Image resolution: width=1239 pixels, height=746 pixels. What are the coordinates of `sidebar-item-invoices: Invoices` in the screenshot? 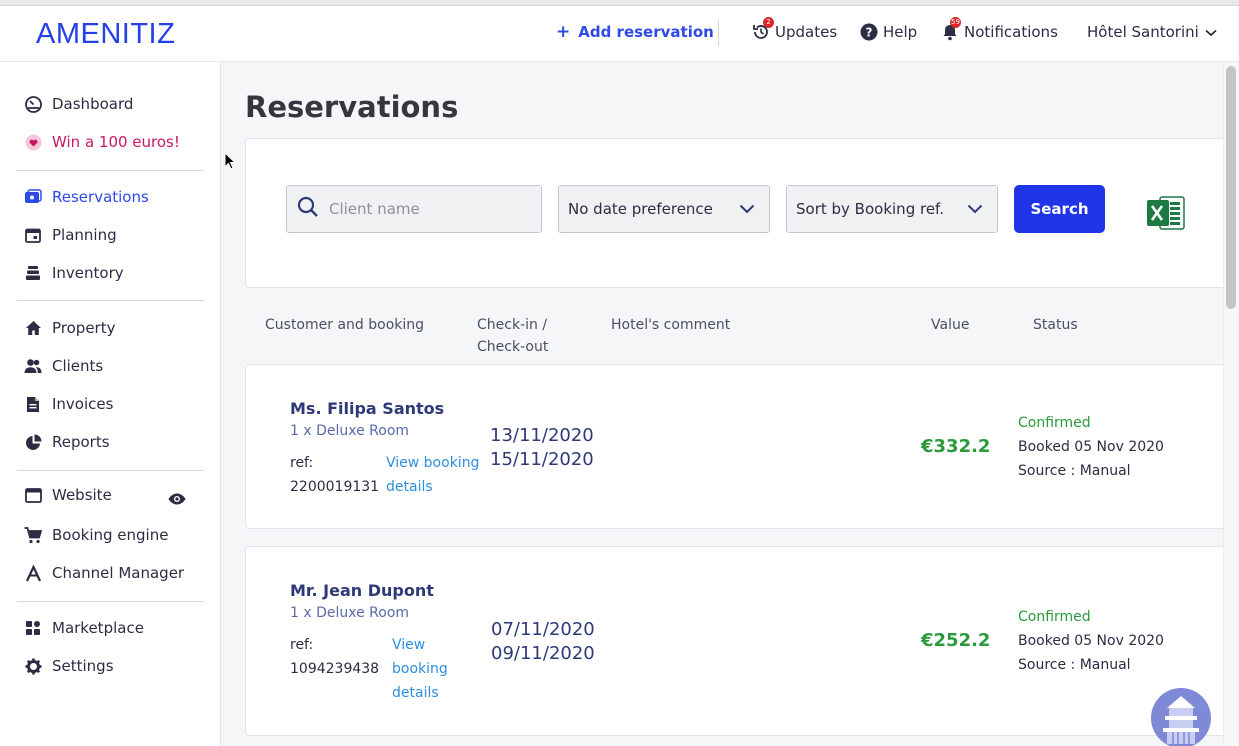 It's located at (68, 404).